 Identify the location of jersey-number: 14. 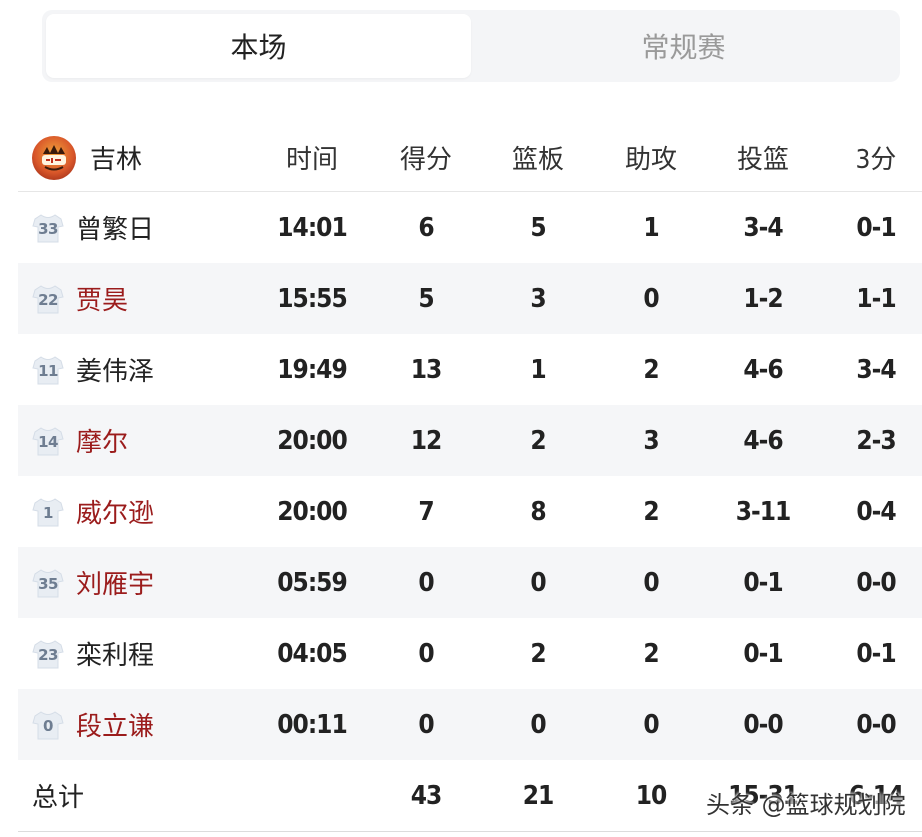
(48, 441).